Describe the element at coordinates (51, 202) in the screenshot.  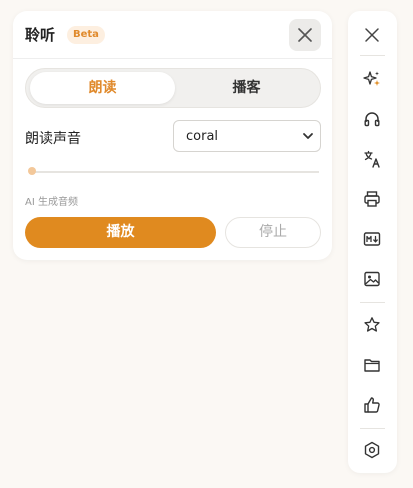
I see `ai-audio-note: AI 生成音频` at that location.